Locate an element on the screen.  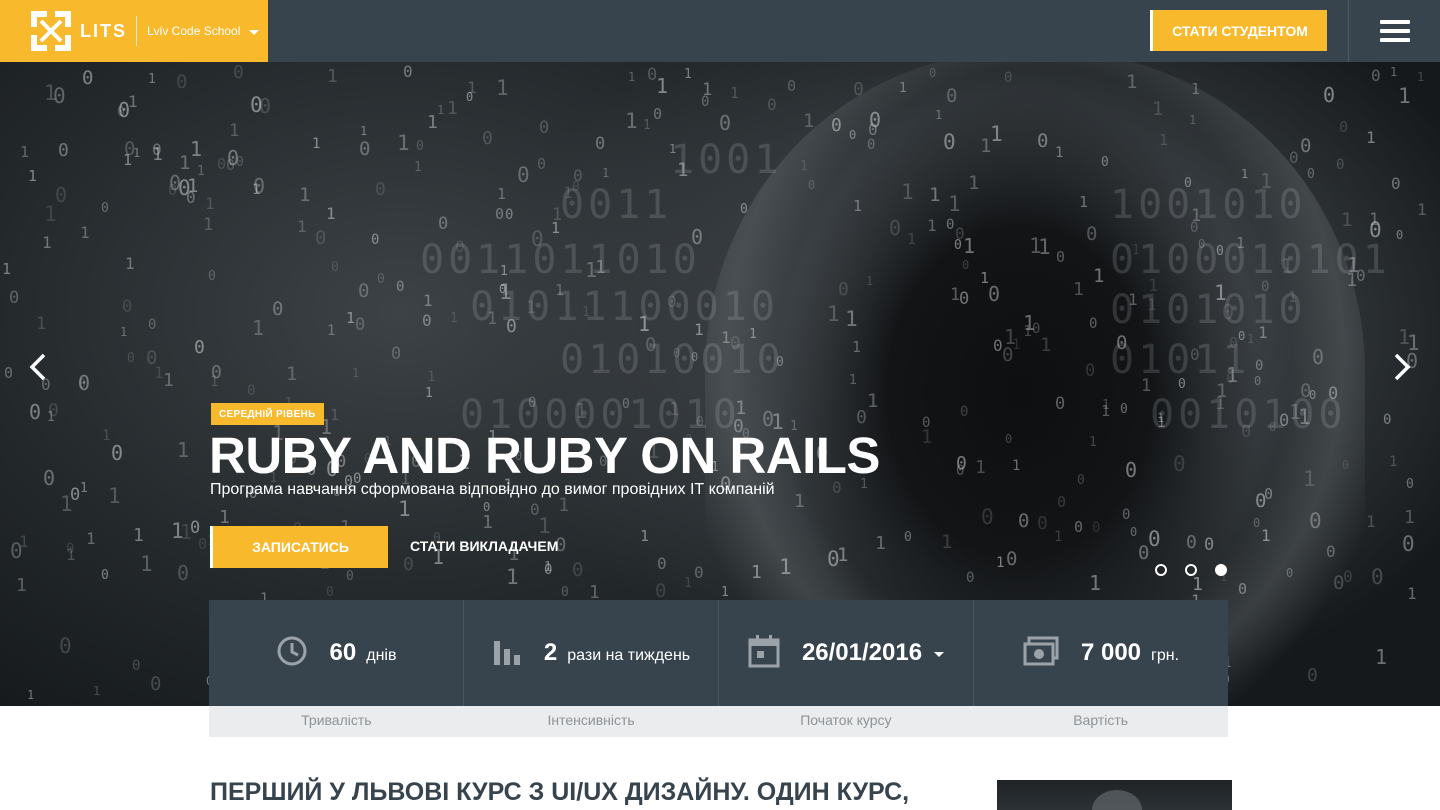
calendar-icon is located at coordinates (764, 653).